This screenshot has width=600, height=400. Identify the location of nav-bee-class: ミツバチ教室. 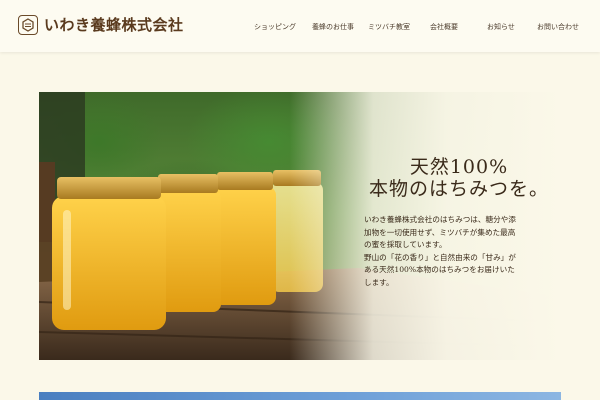
(389, 27).